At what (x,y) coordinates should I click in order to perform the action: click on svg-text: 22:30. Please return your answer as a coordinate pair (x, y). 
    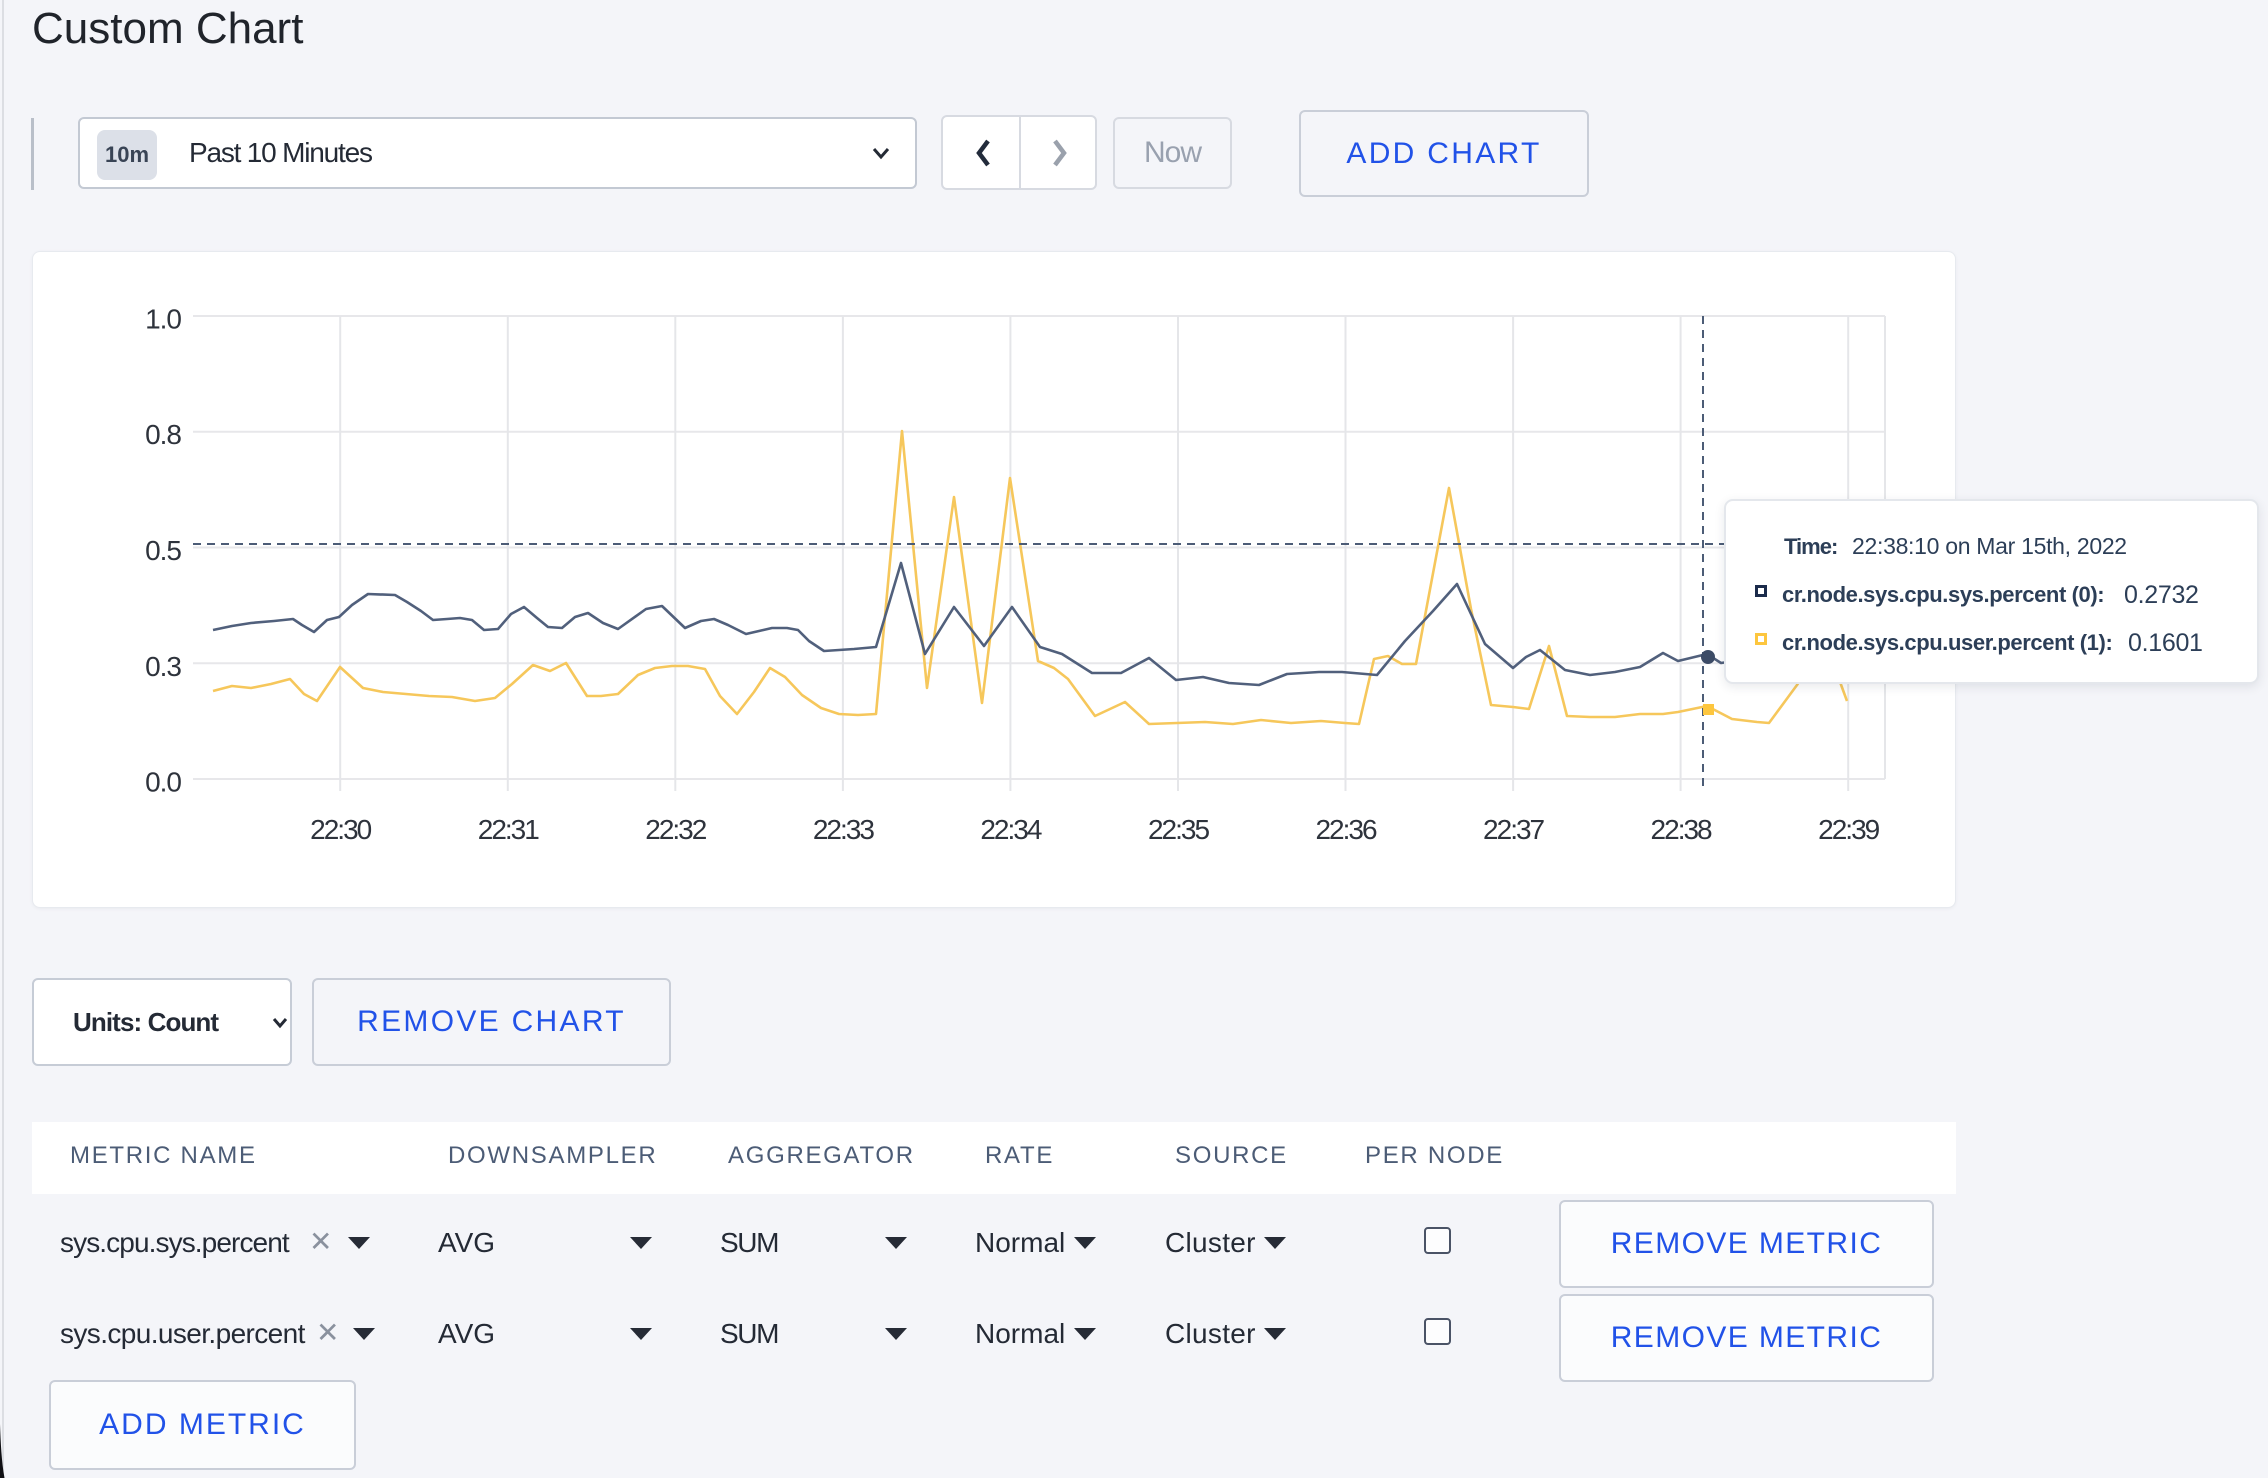
    Looking at the image, I should click on (340, 829).